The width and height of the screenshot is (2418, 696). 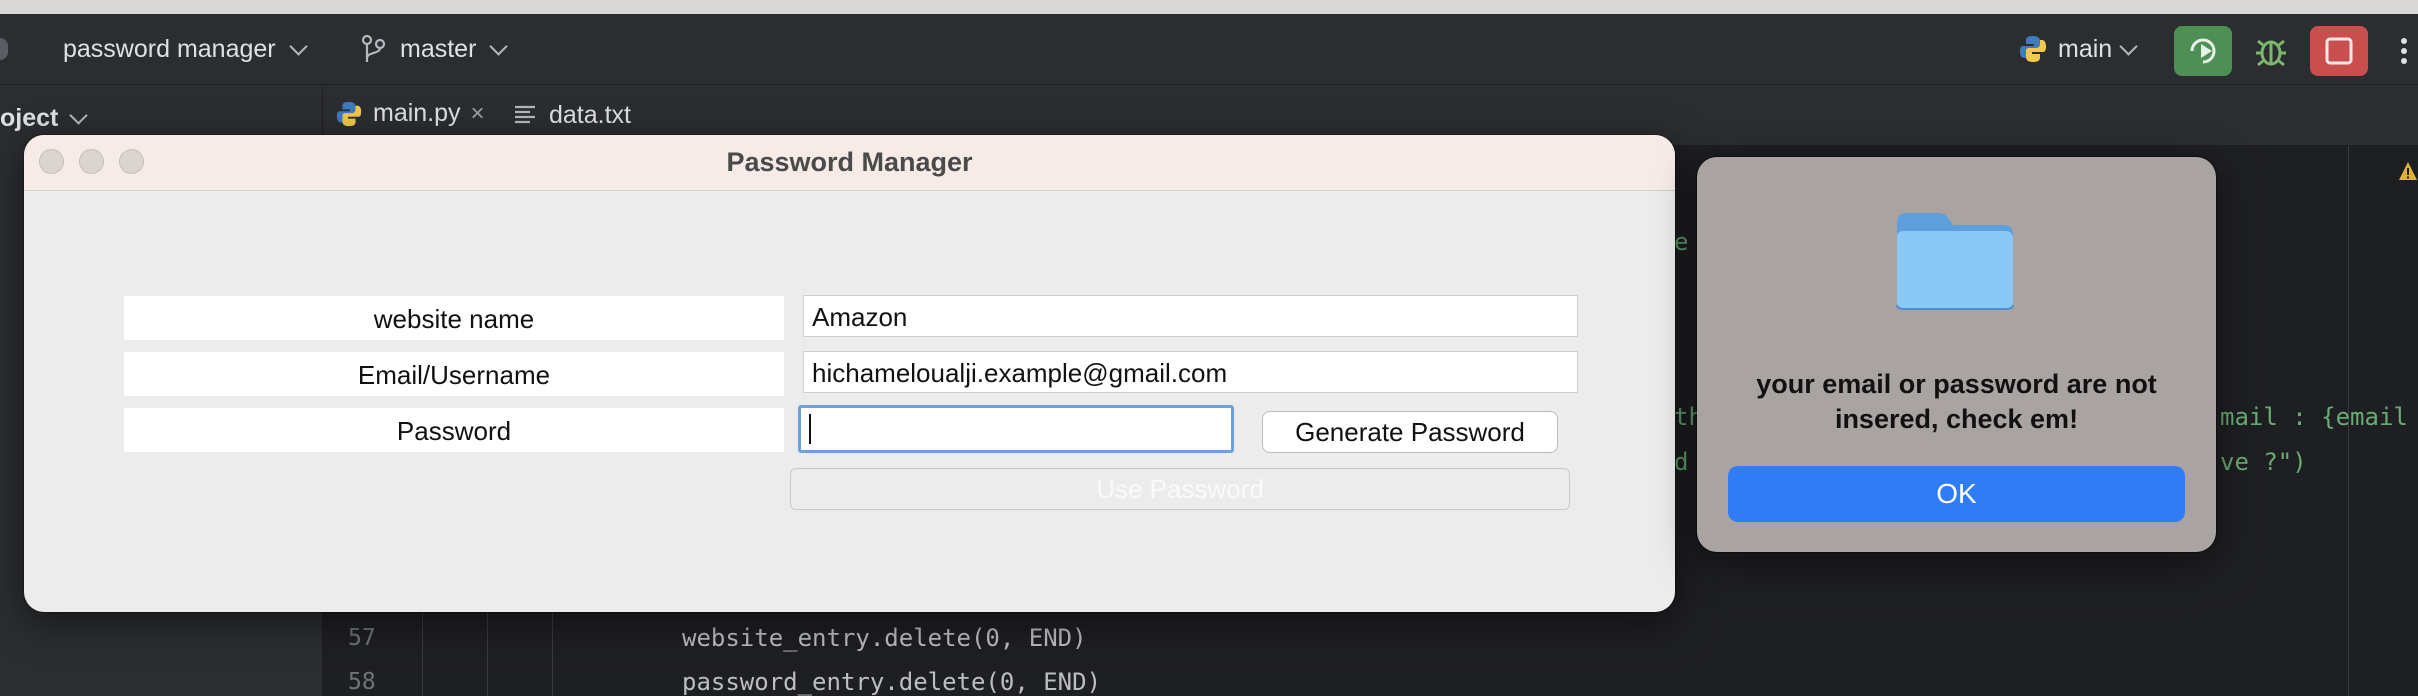 What do you see at coordinates (2408, 171) in the screenshot?
I see `warning-icon` at bounding box center [2408, 171].